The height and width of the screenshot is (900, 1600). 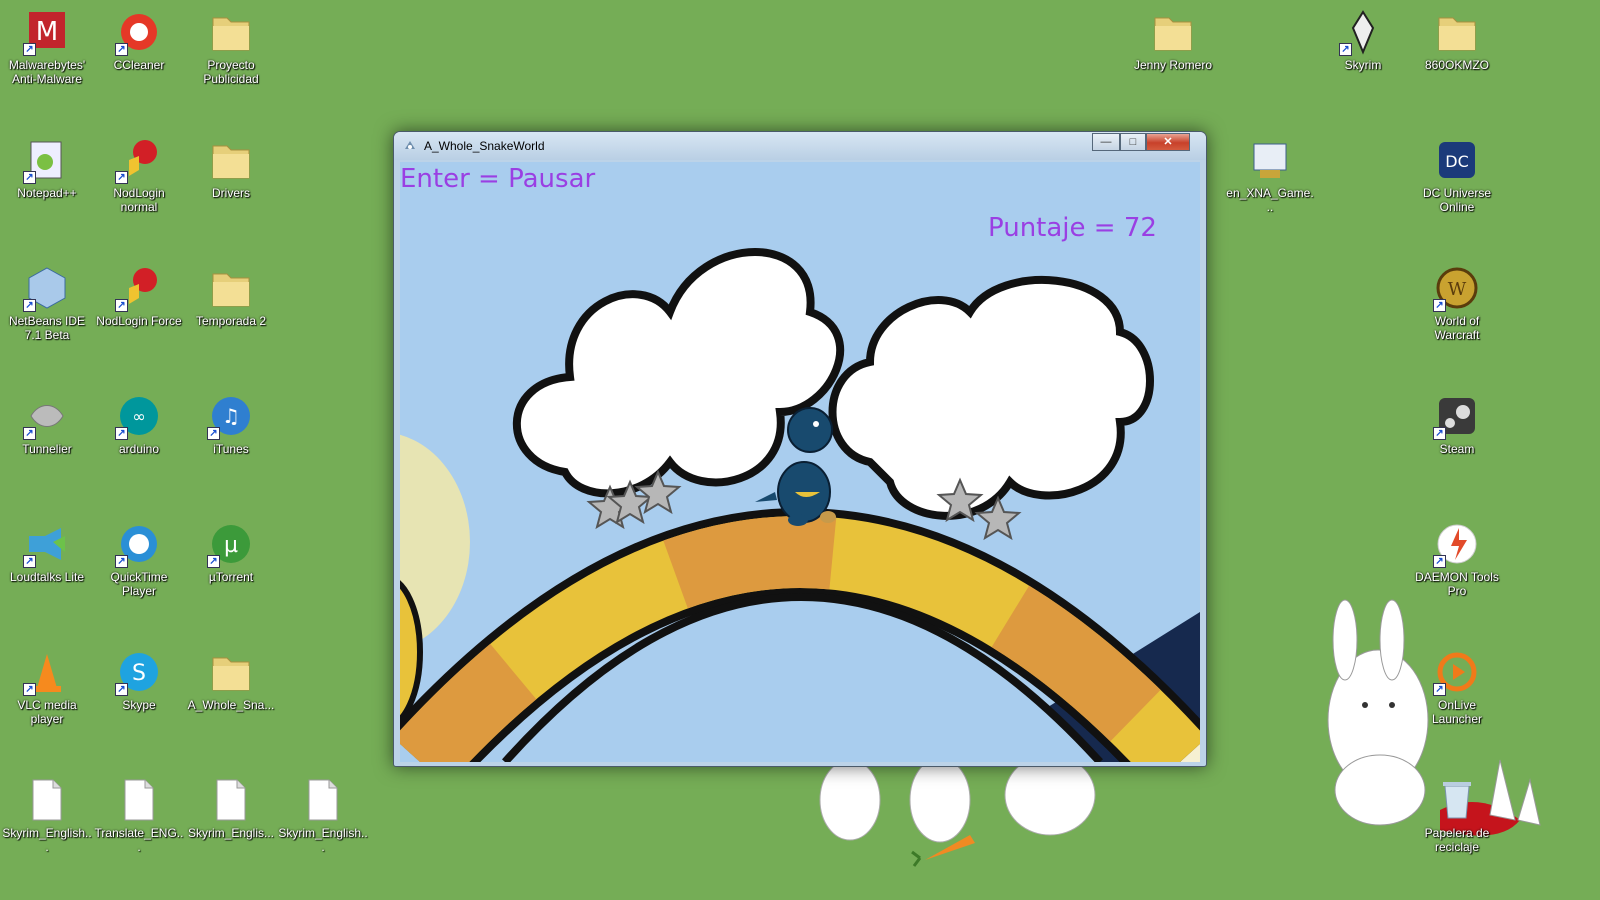 I want to click on arduino-icon: ∞ ↗, so click(x=139, y=416).